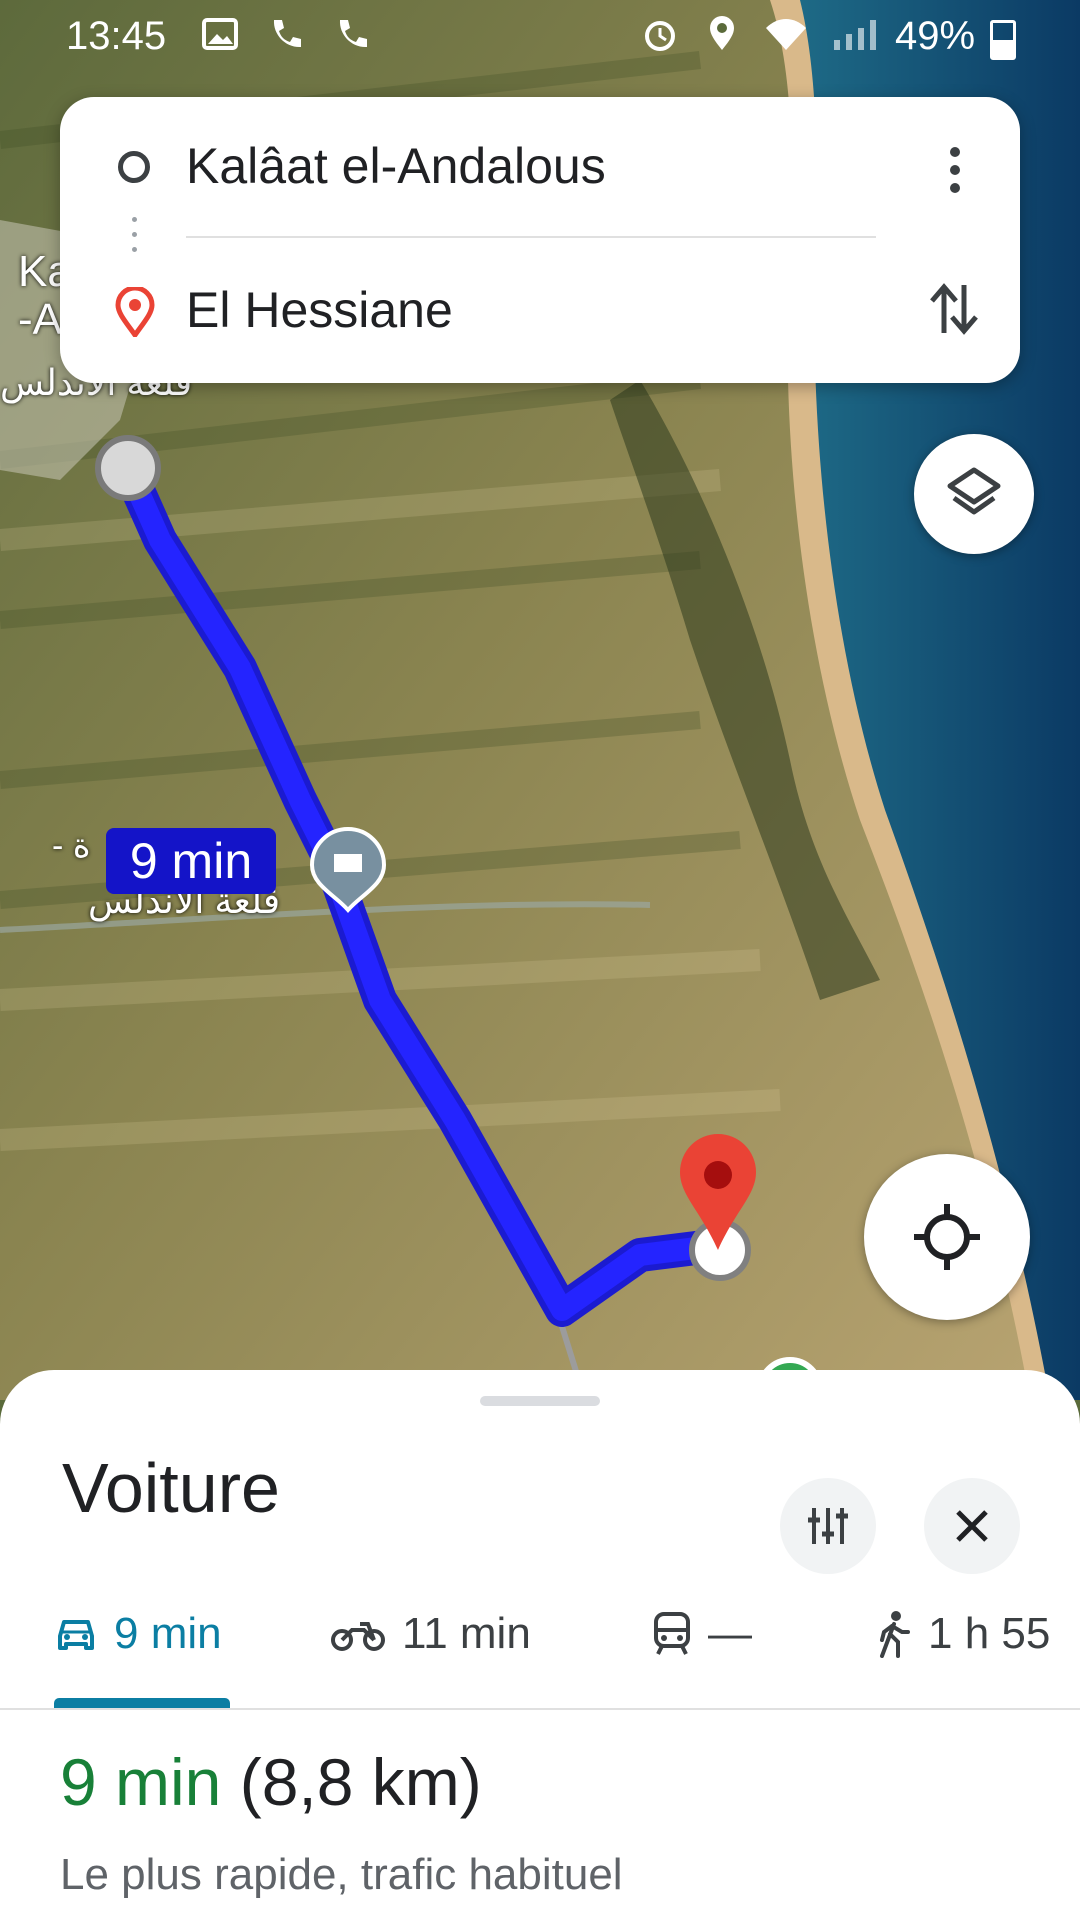  I want to click on route-note: Le plus rapide, trafic habituel, so click(341, 1874).